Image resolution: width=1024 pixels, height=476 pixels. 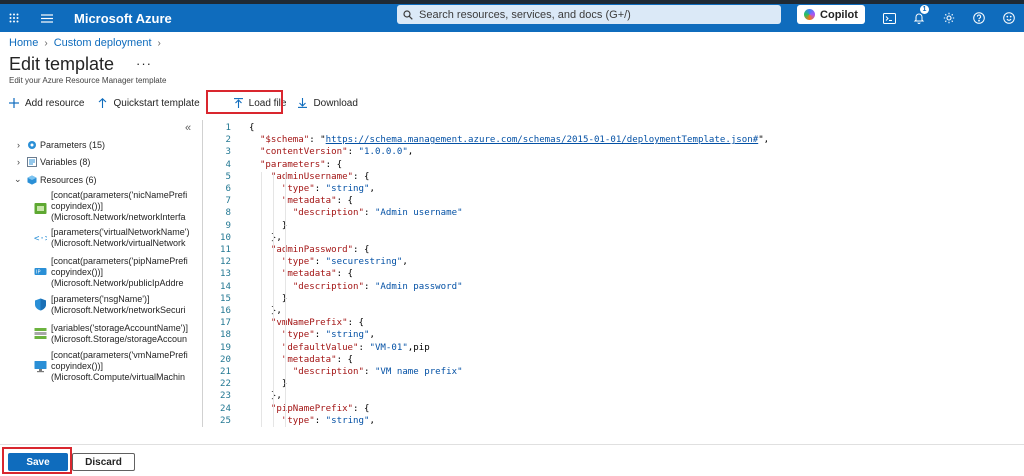 What do you see at coordinates (225, 323) in the screenshot?
I see `line-number: 17` at bounding box center [225, 323].